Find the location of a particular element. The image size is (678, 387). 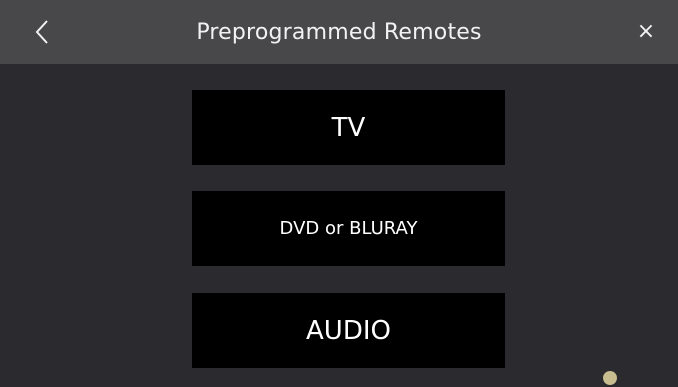

tv-remote-button: TV is located at coordinates (348, 127).